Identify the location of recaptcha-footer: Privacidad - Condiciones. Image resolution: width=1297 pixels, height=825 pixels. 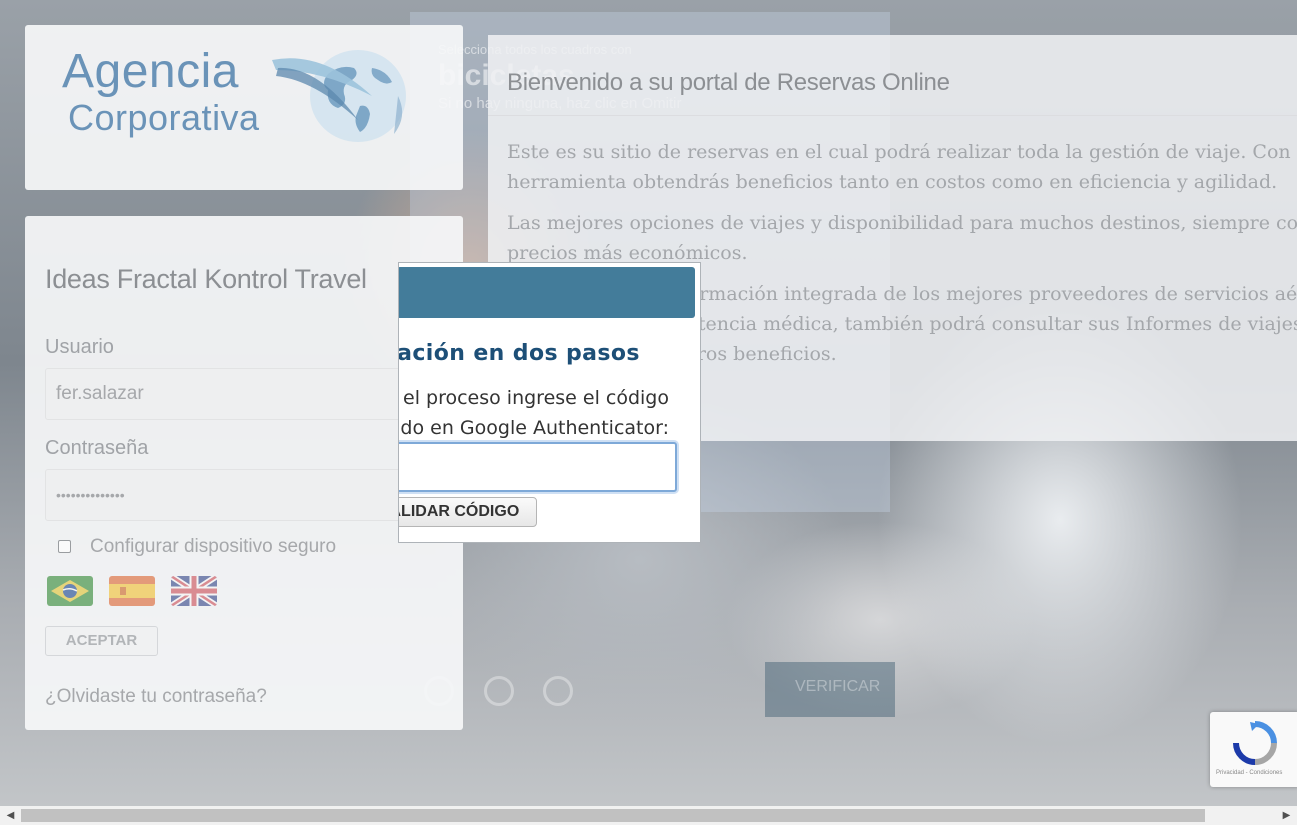
(1249, 773).